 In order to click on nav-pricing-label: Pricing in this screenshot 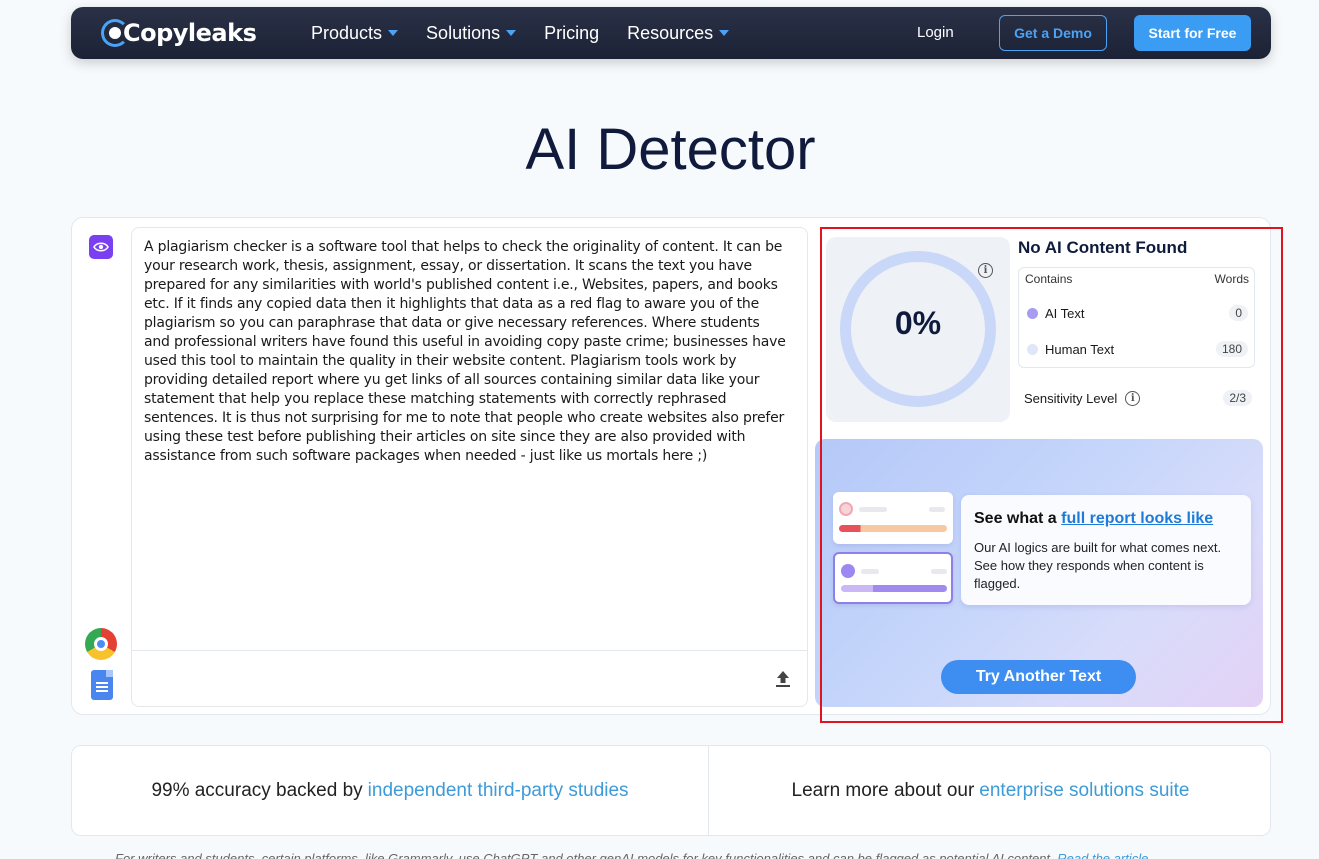, I will do `click(572, 32)`.